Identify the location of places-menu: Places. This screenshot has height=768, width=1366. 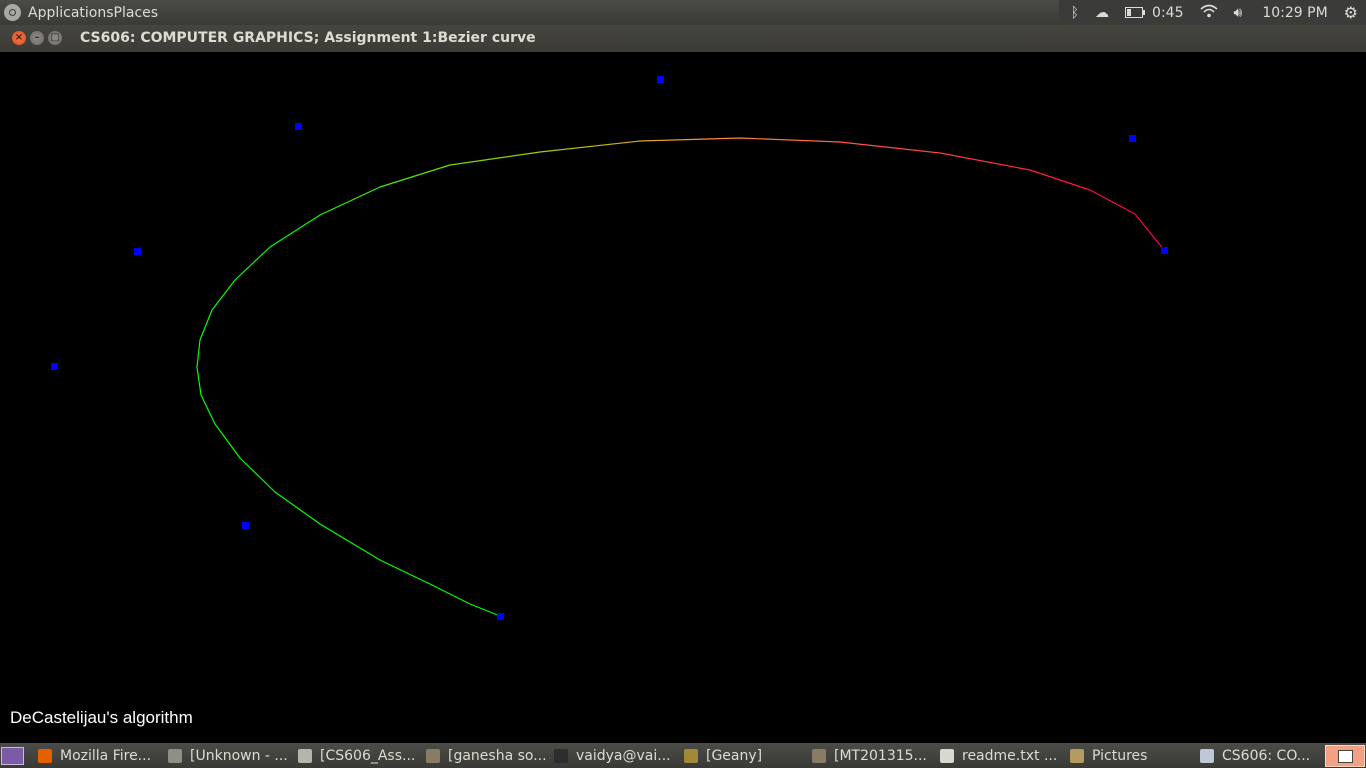
(136, 13).